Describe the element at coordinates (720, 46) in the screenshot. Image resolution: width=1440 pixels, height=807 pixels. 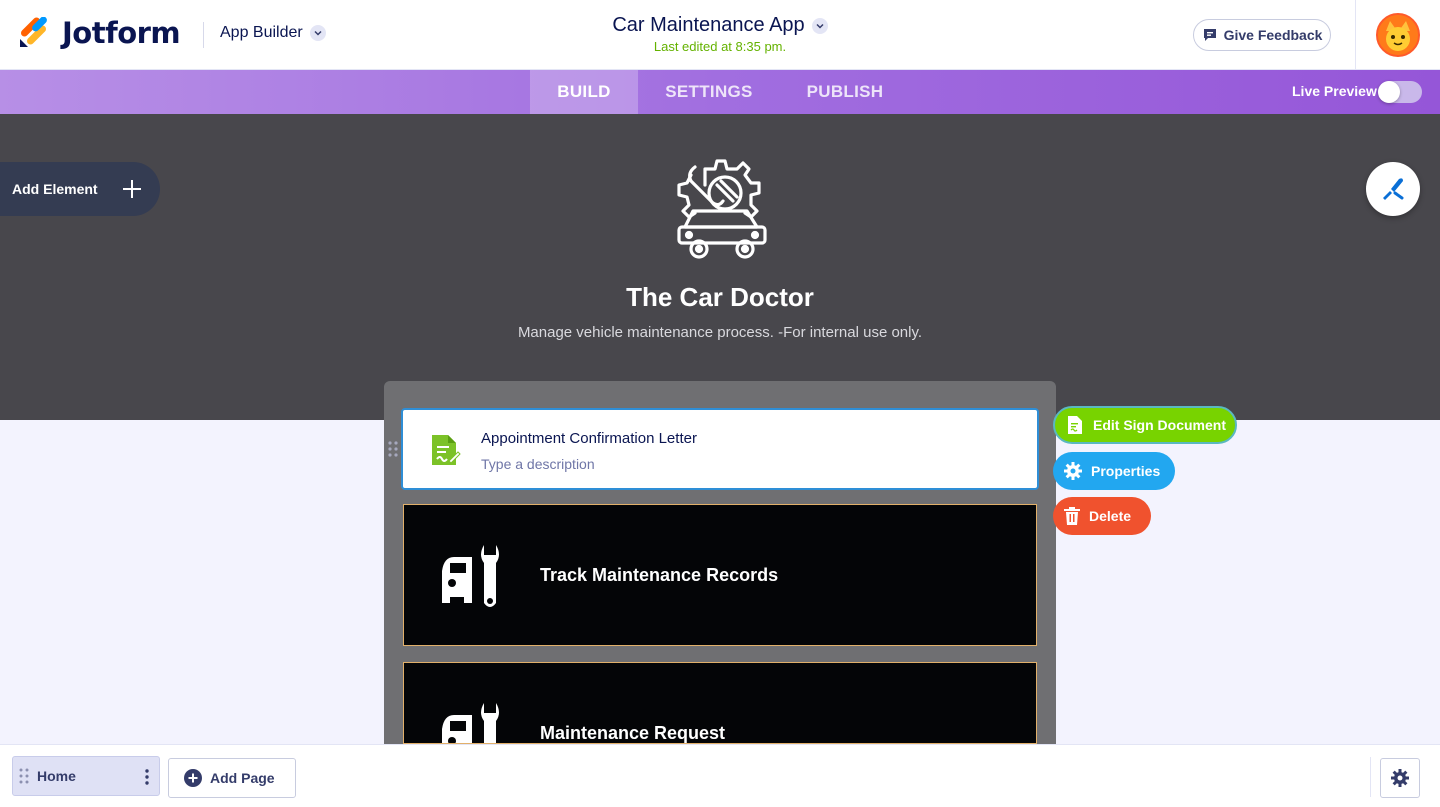
I see `last-edited-status: Last edited at 8:35 pm.` at that location.